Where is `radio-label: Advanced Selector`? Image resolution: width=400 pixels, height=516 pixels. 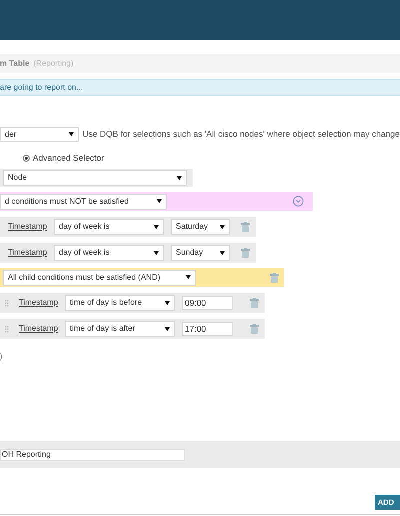
radio-label: Advanced Selector is located at coordinates (68, 158).